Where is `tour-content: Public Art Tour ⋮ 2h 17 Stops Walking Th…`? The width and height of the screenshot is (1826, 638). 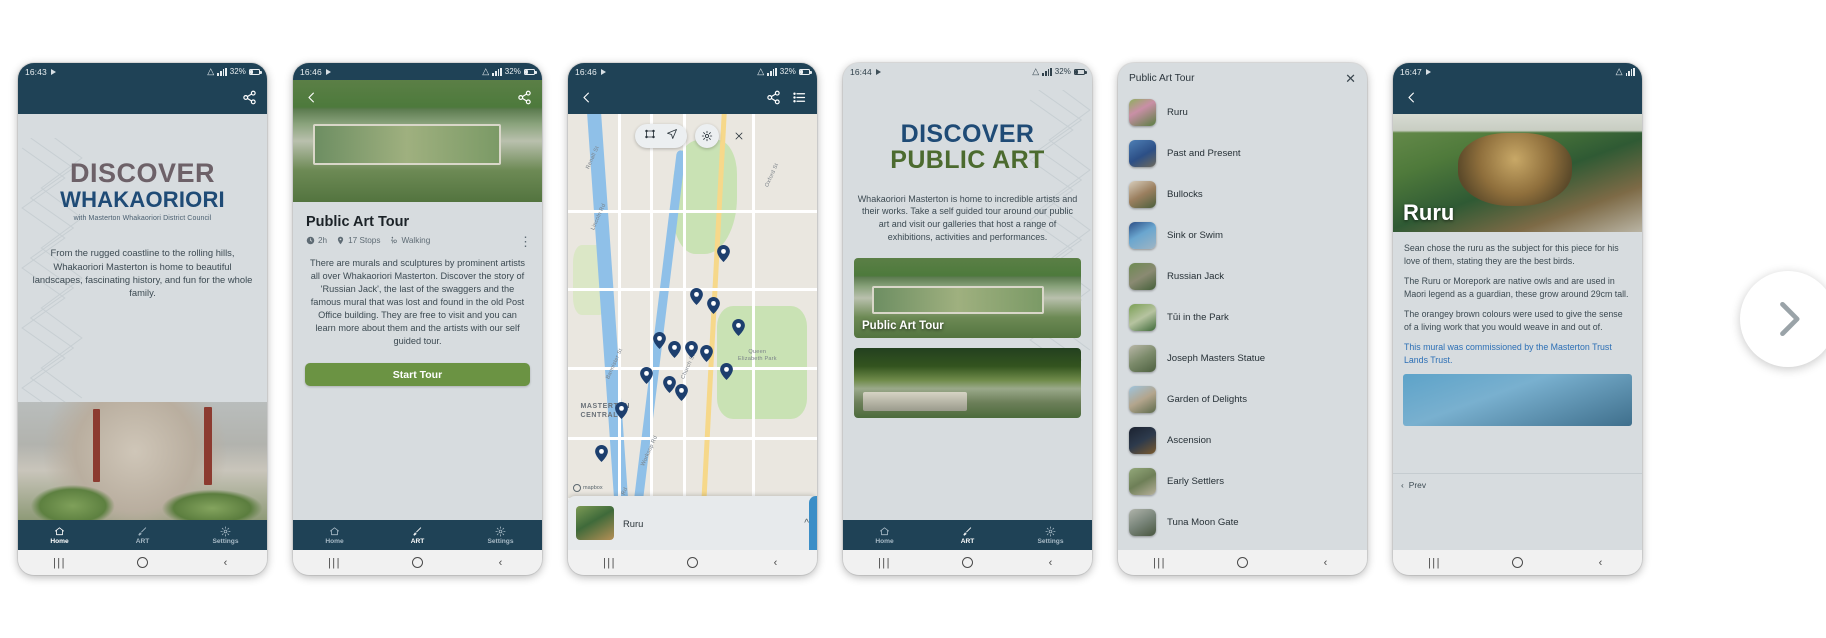
tour-content: Public Art Tour ⋮ 2h 17 Stops Walking Th… is located at coordinates (417, 300).